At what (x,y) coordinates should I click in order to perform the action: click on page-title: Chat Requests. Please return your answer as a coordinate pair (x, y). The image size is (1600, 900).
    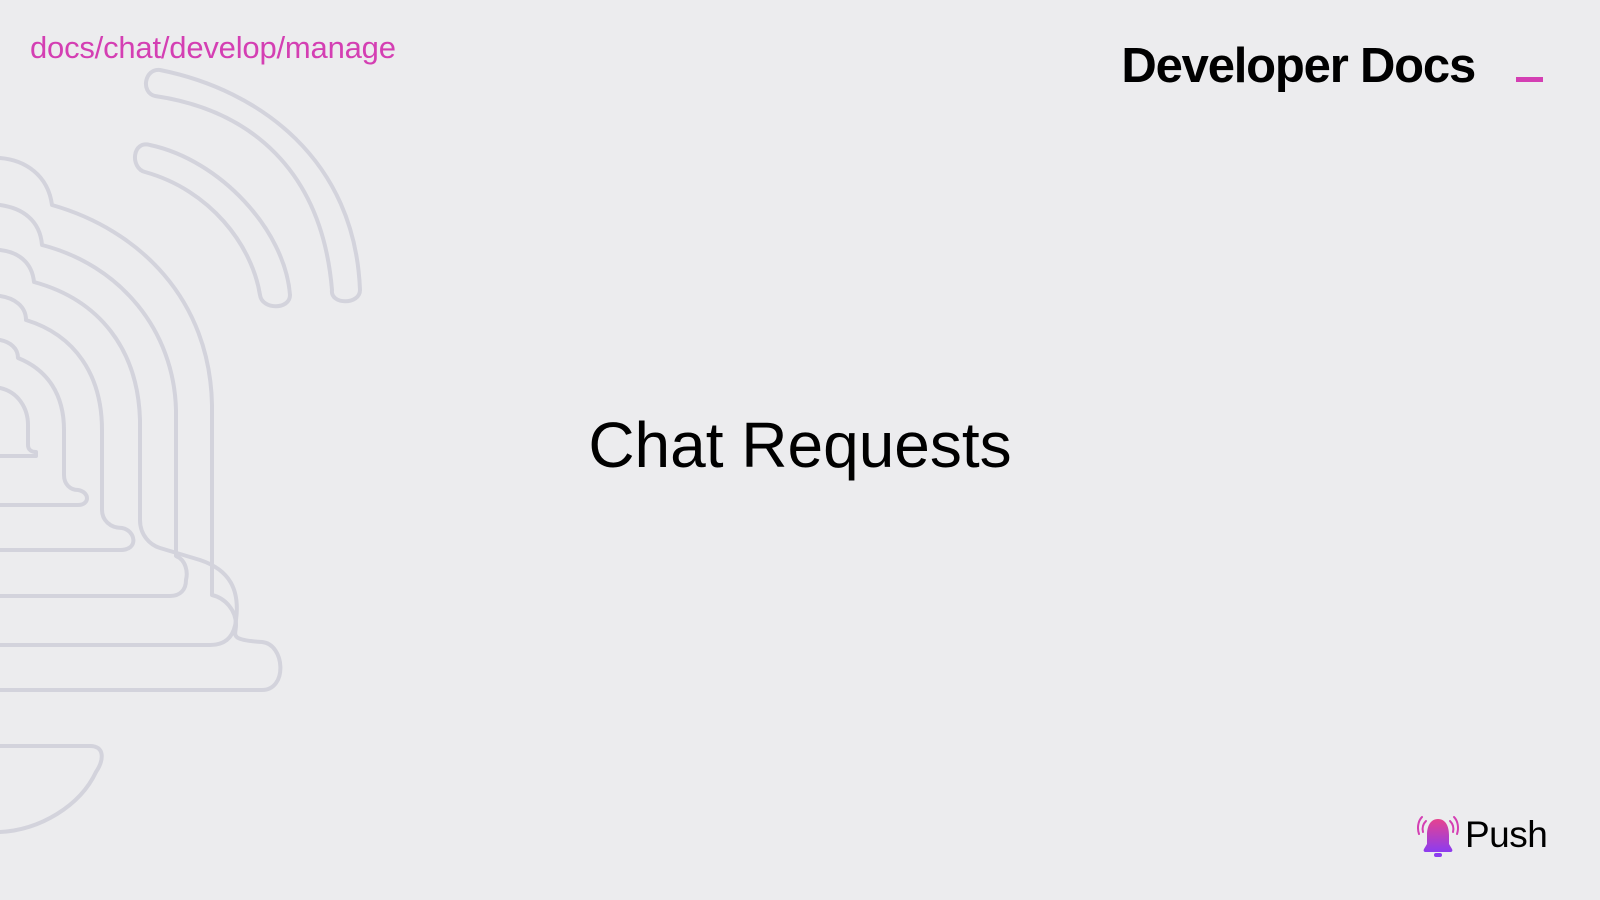
    Looking at the image, I should click on (800, 445).